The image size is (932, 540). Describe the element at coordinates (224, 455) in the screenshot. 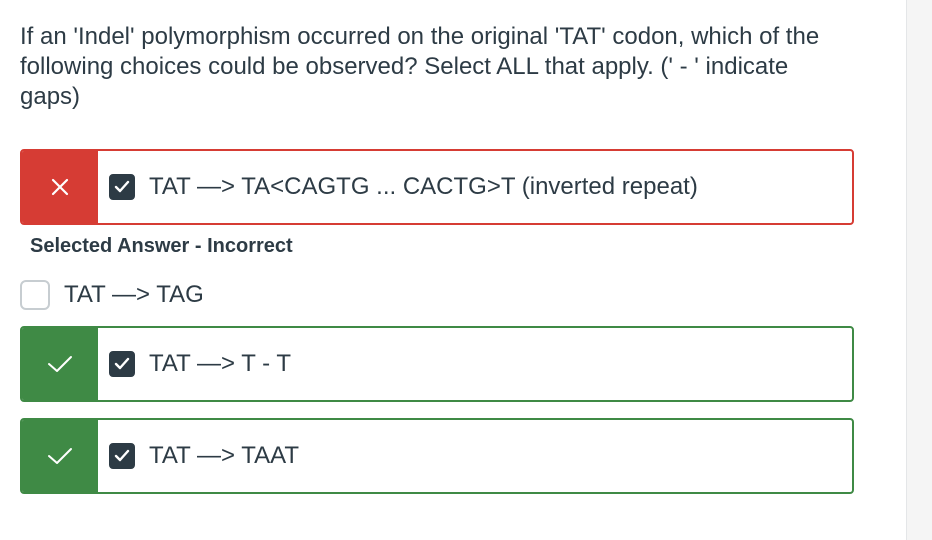

I see `answer-label: TAT —> TAAT` at that location.